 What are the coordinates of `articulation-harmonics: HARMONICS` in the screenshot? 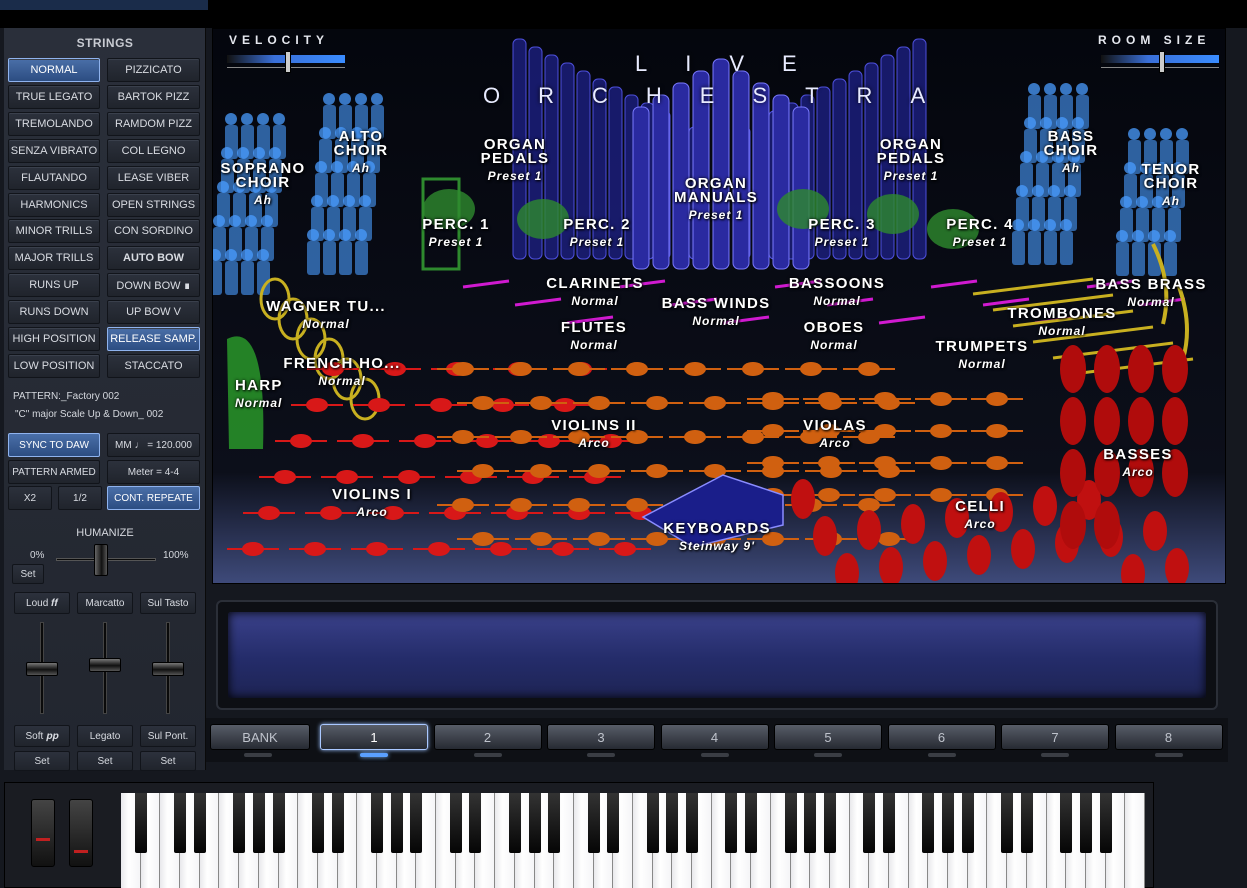 It's located at (54, 204).